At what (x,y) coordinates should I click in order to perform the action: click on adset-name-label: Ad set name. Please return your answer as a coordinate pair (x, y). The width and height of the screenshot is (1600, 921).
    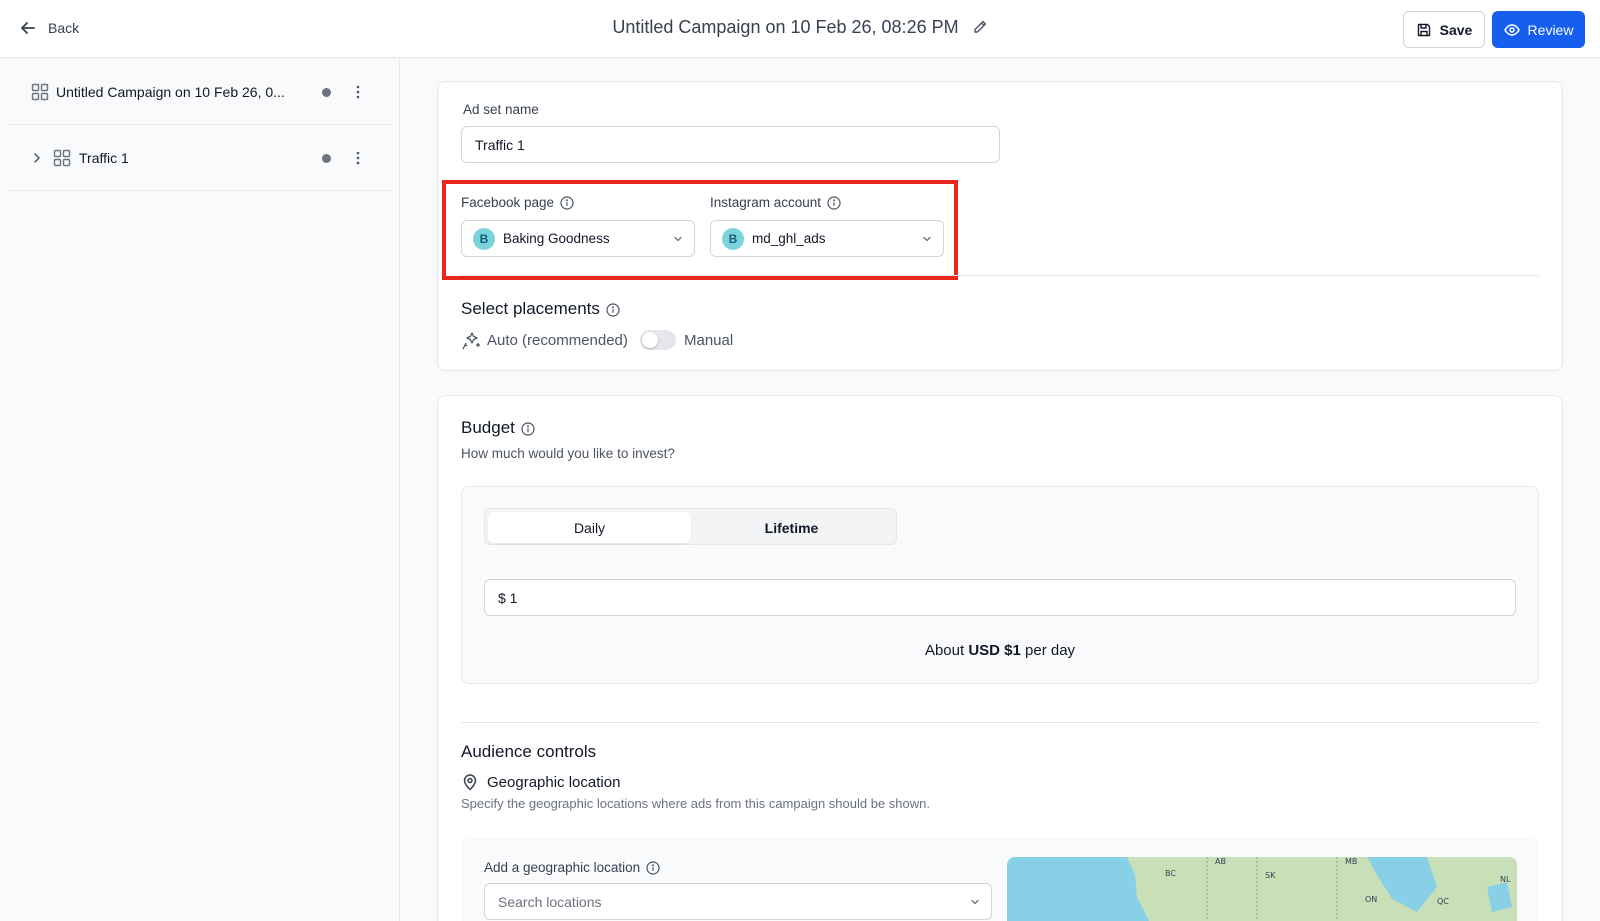
    Looking at the image, I should click on (501, 109).